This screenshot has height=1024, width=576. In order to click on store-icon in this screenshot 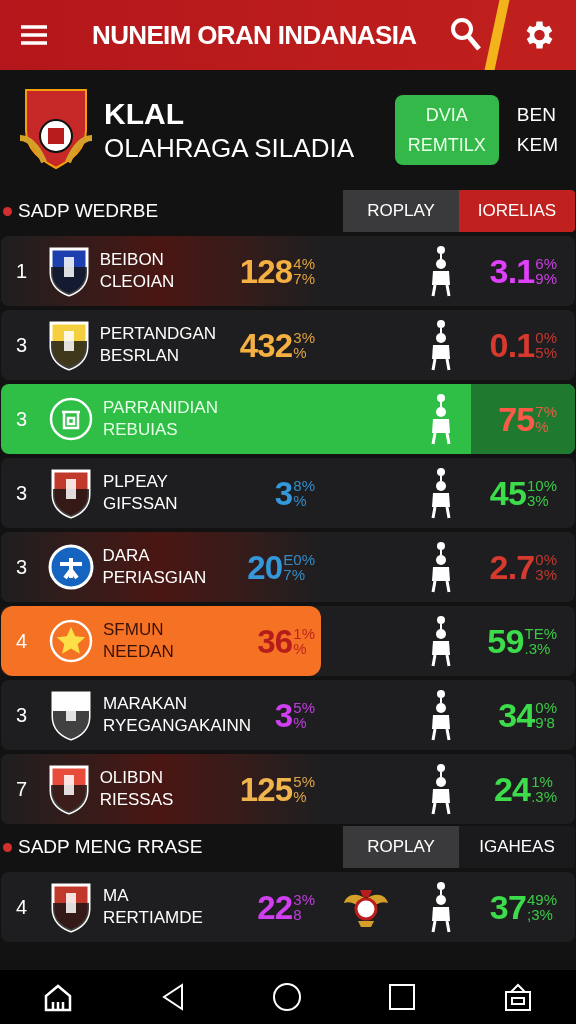, I will do `click(517, 997)`.